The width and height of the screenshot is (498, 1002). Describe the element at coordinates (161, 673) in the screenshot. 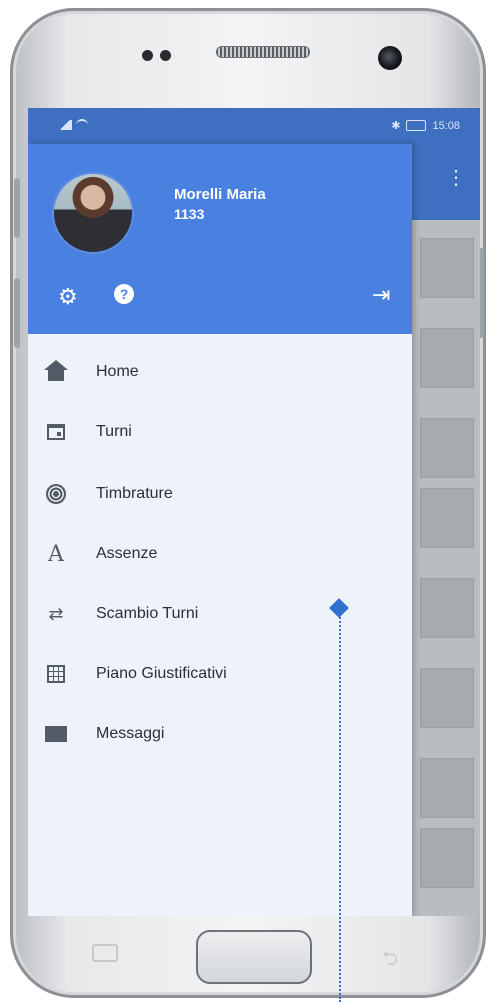

I see `menu-item-label: Piano Giustificativi` at that location.